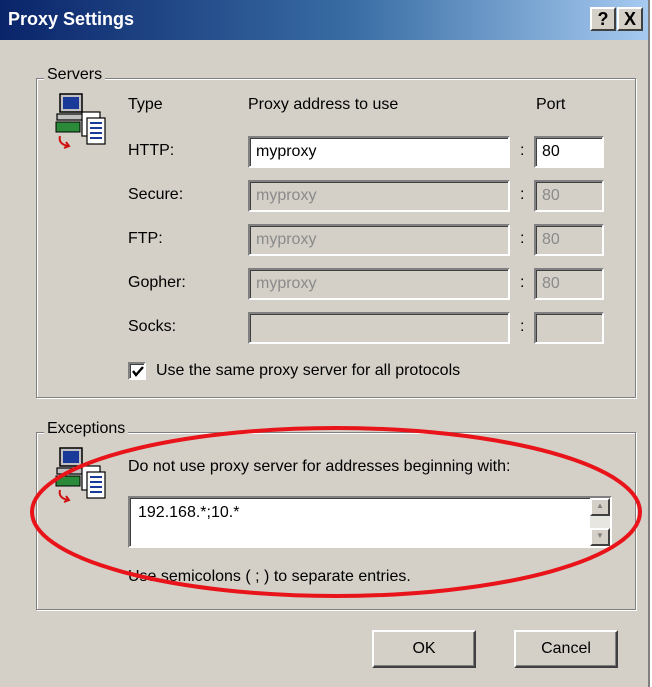  What do you see at coordinates (569, 328) in the screenshot?
I see `socks-port-input` at bounding box center [569, 328].